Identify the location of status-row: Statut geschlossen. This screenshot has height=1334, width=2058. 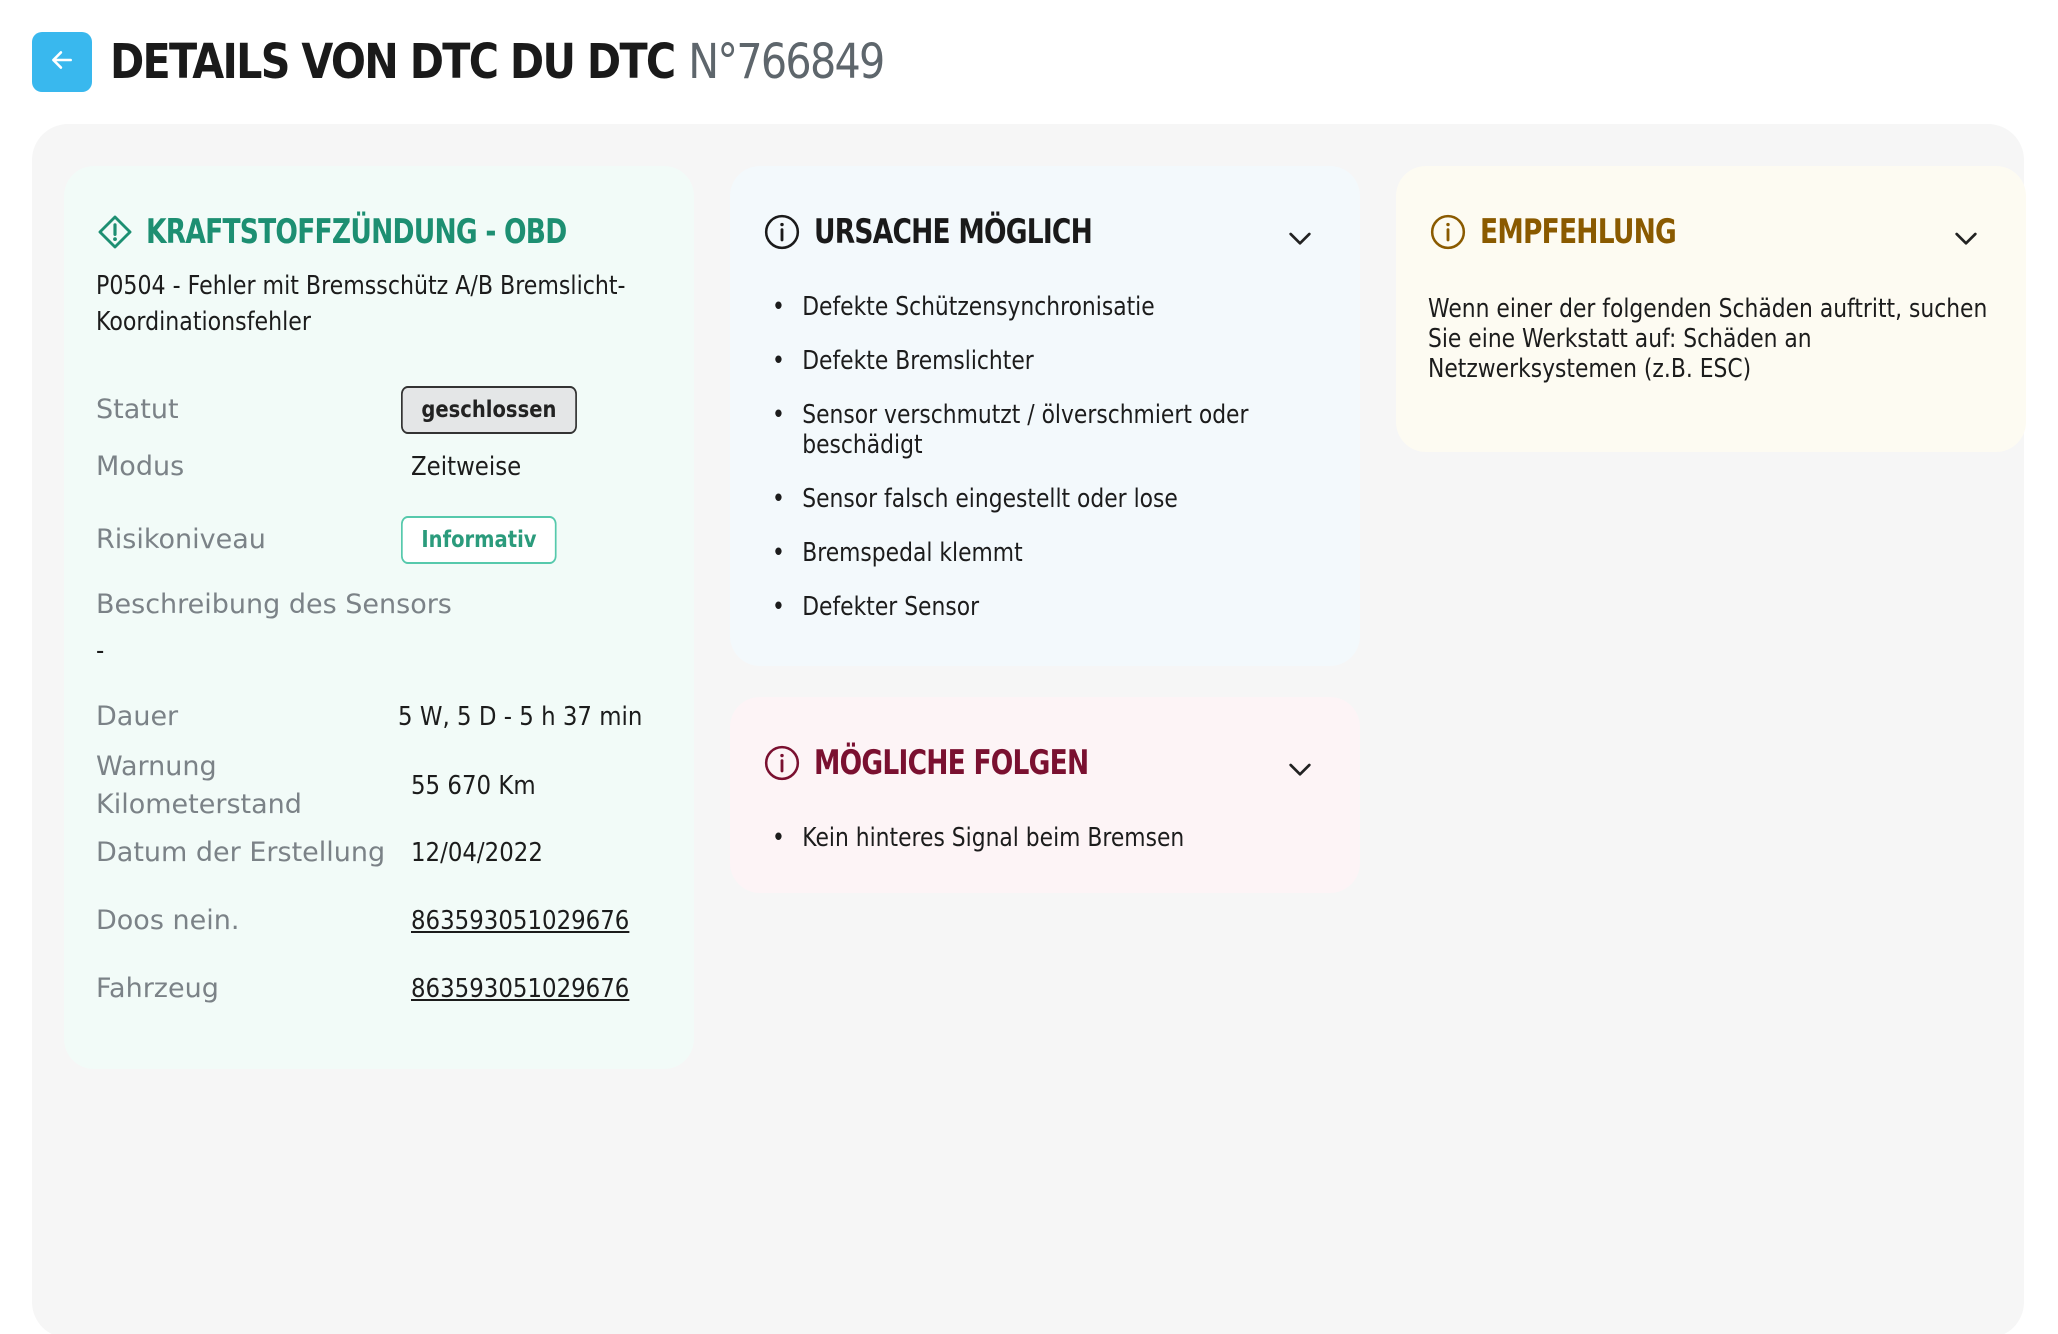
(386, 410).